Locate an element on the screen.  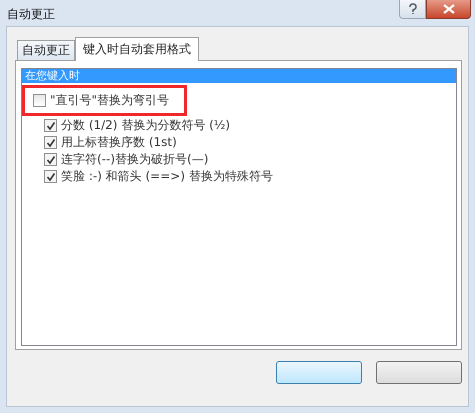
tab: 键入时自动套用格式 is located at coordinates (137, 49).